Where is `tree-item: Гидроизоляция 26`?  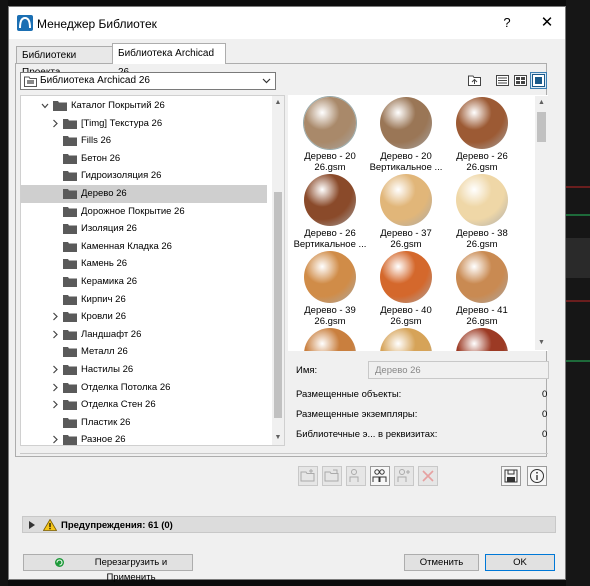 tree-item: Гидроизоляция 26 is located at coordinates (144, 176).